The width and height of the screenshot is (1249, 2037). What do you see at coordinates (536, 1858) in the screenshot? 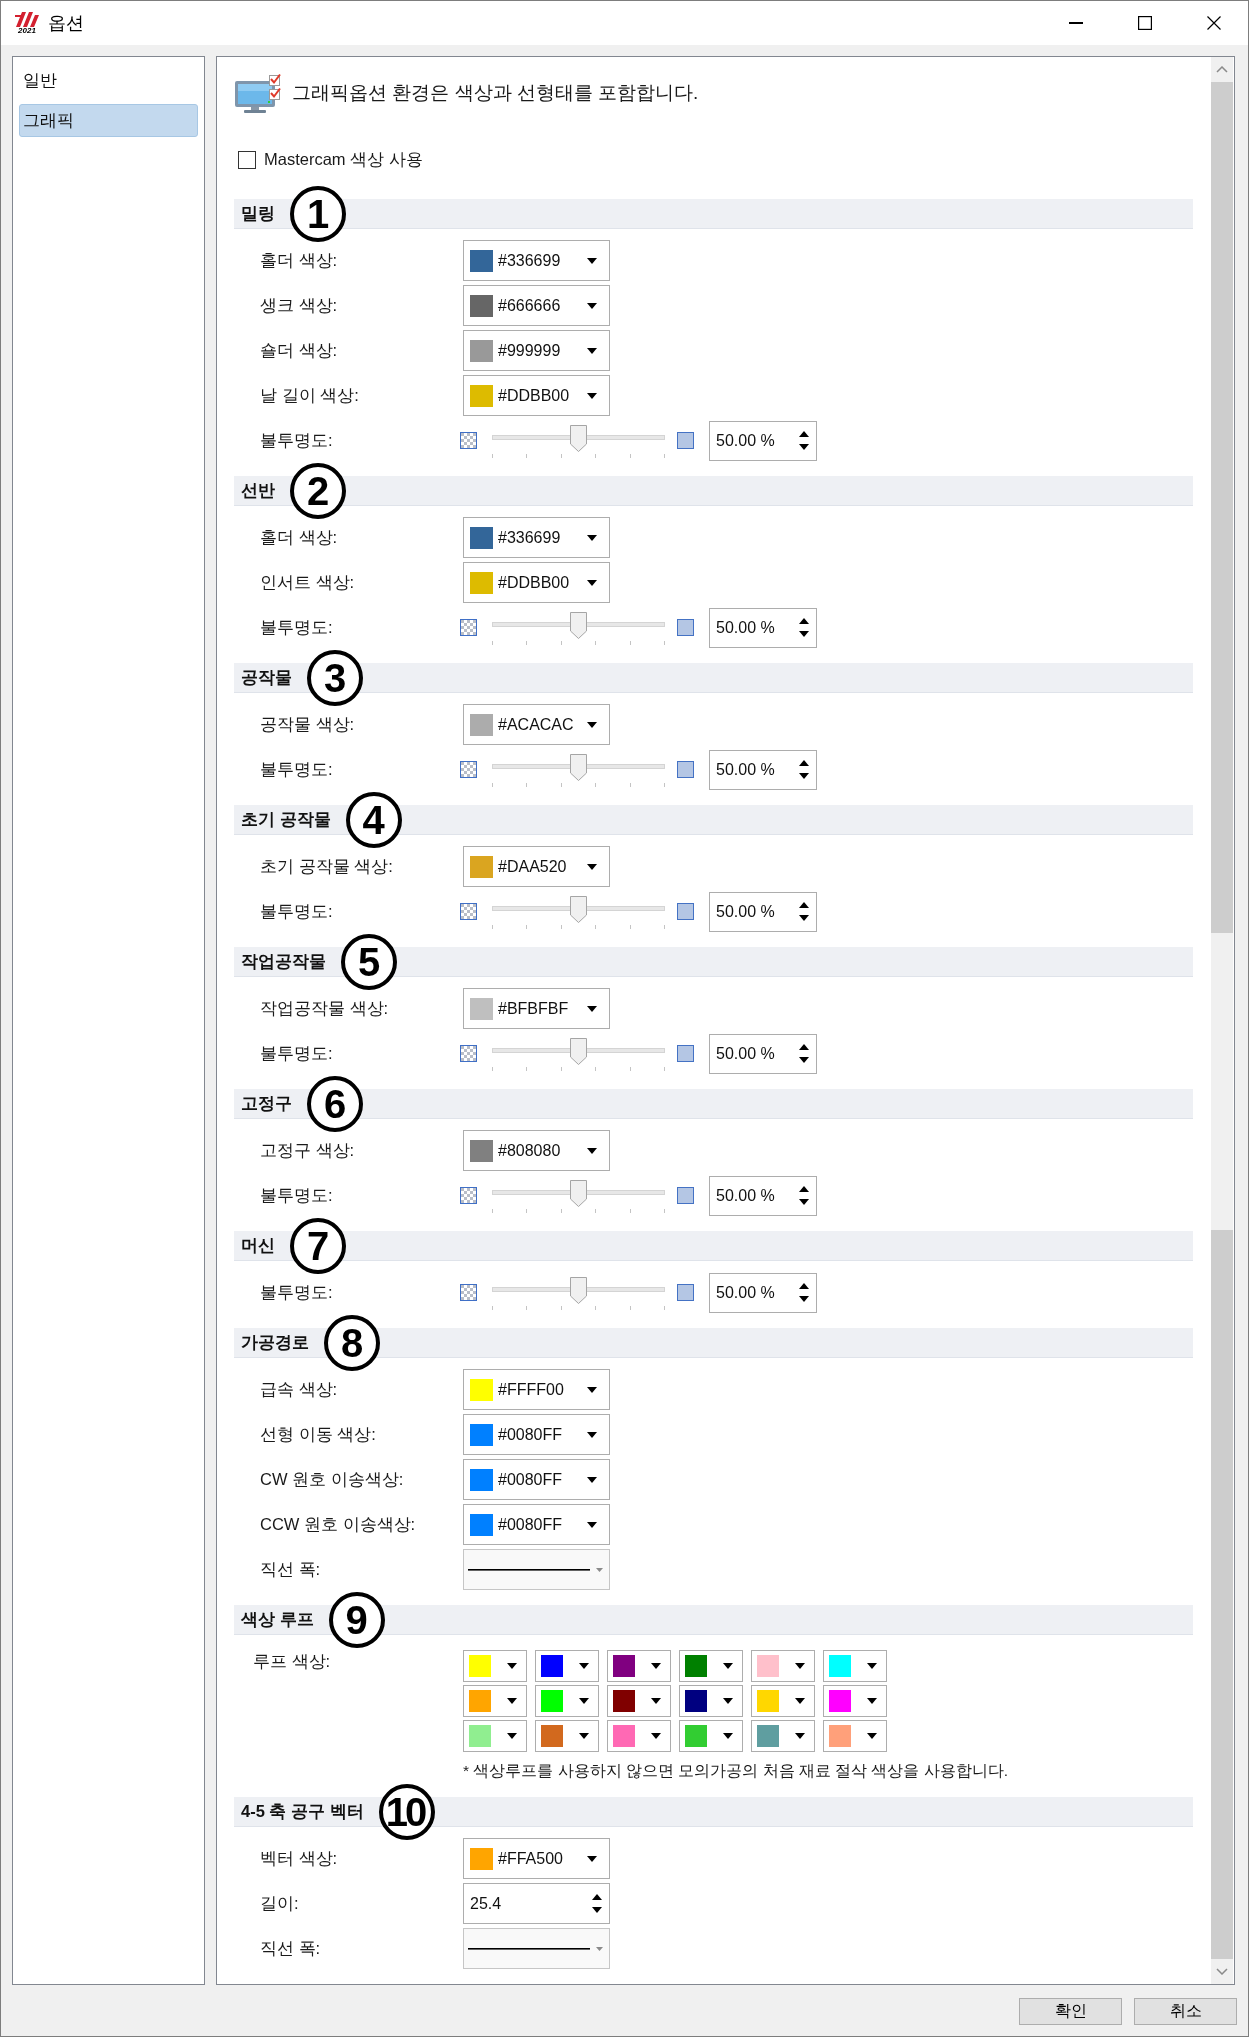
I see `color-dropdown: #FFA500` at bounding box center [536, 1858].